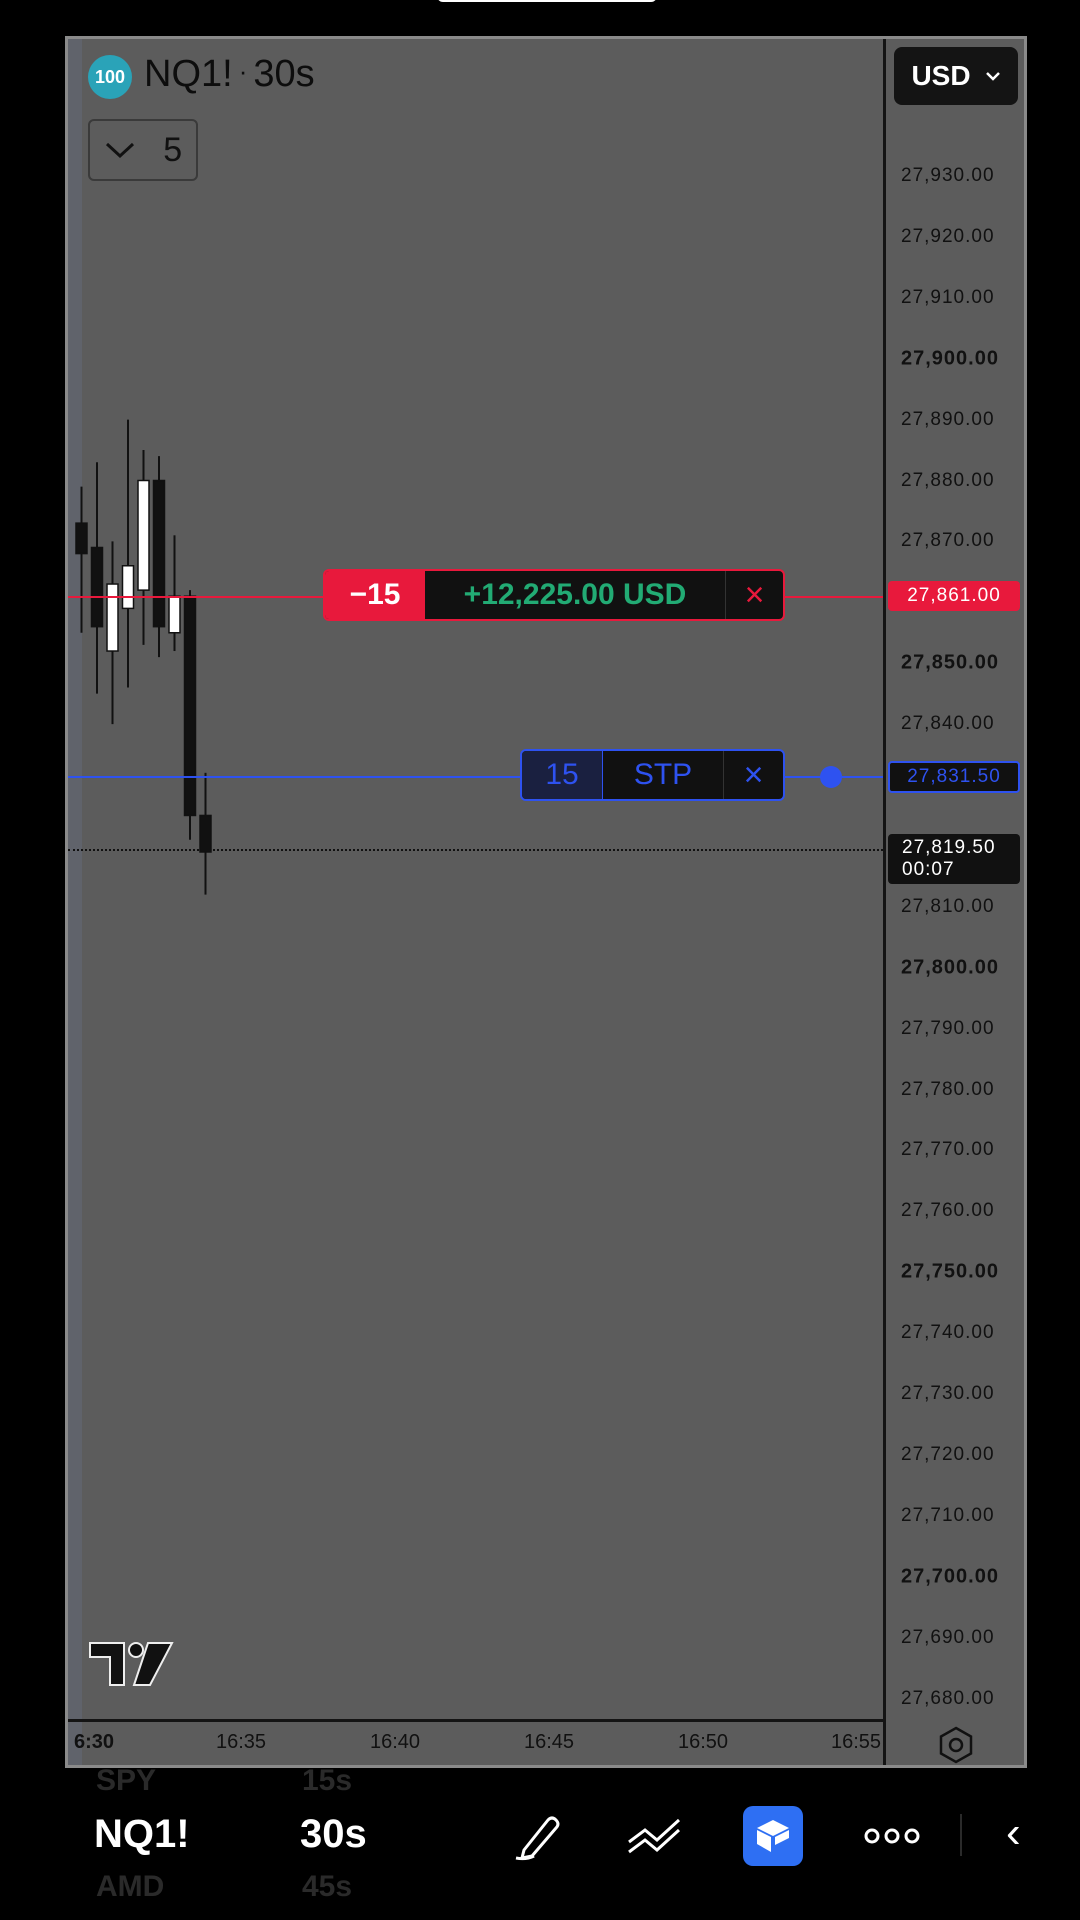 This screenshot has height=1920, width=1080. I want to click on time-axis-label: 16:55, so click(856, 1742).